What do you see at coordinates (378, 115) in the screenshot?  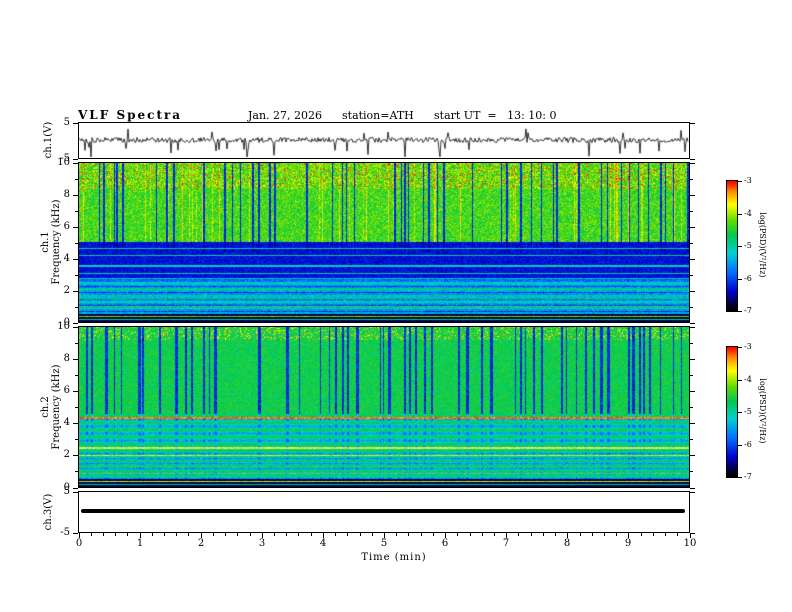 I see `figure-station: station=ATH` at bounding box center [378, 115].